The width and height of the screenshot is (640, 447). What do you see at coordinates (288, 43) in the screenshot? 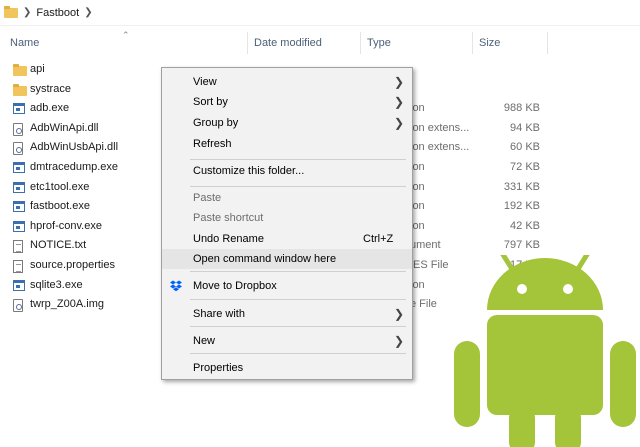
I see `column-date-modified: Date modified` at bounding box center [288, 43].